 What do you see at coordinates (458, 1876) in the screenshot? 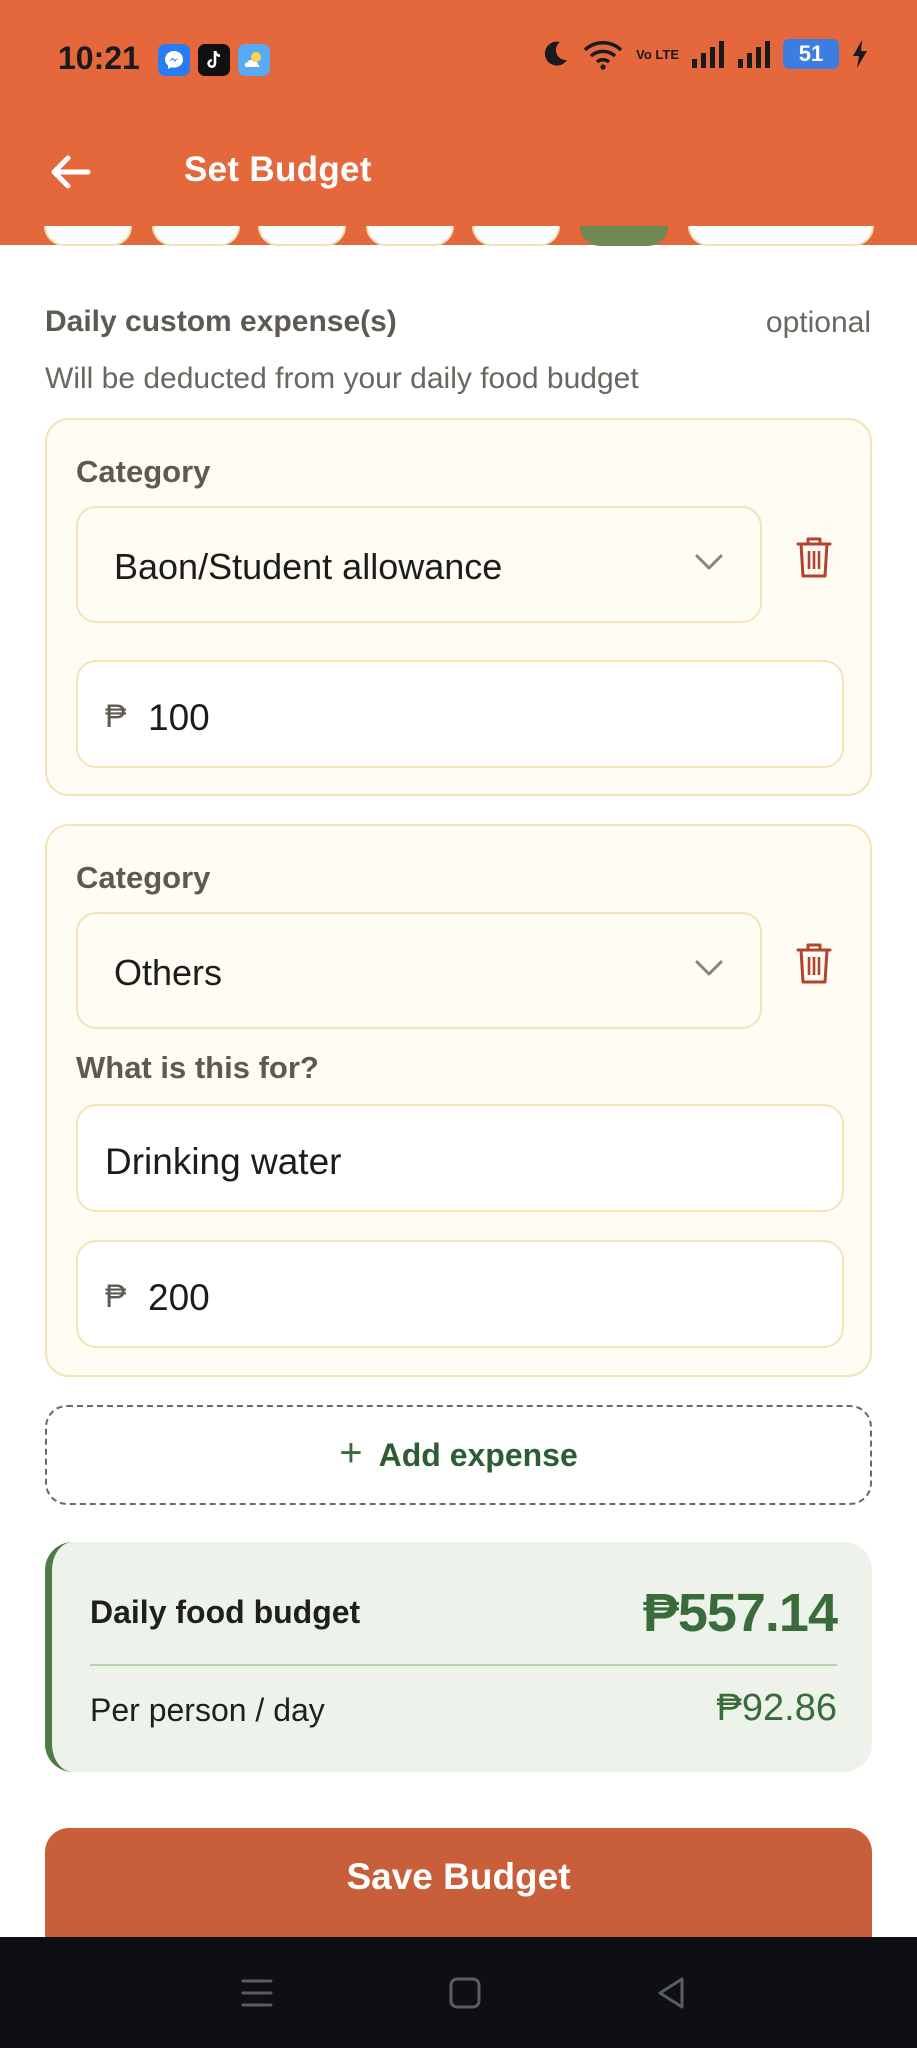
I see `save-budget-label: Save Budget` at bounding box center [458, 1876].